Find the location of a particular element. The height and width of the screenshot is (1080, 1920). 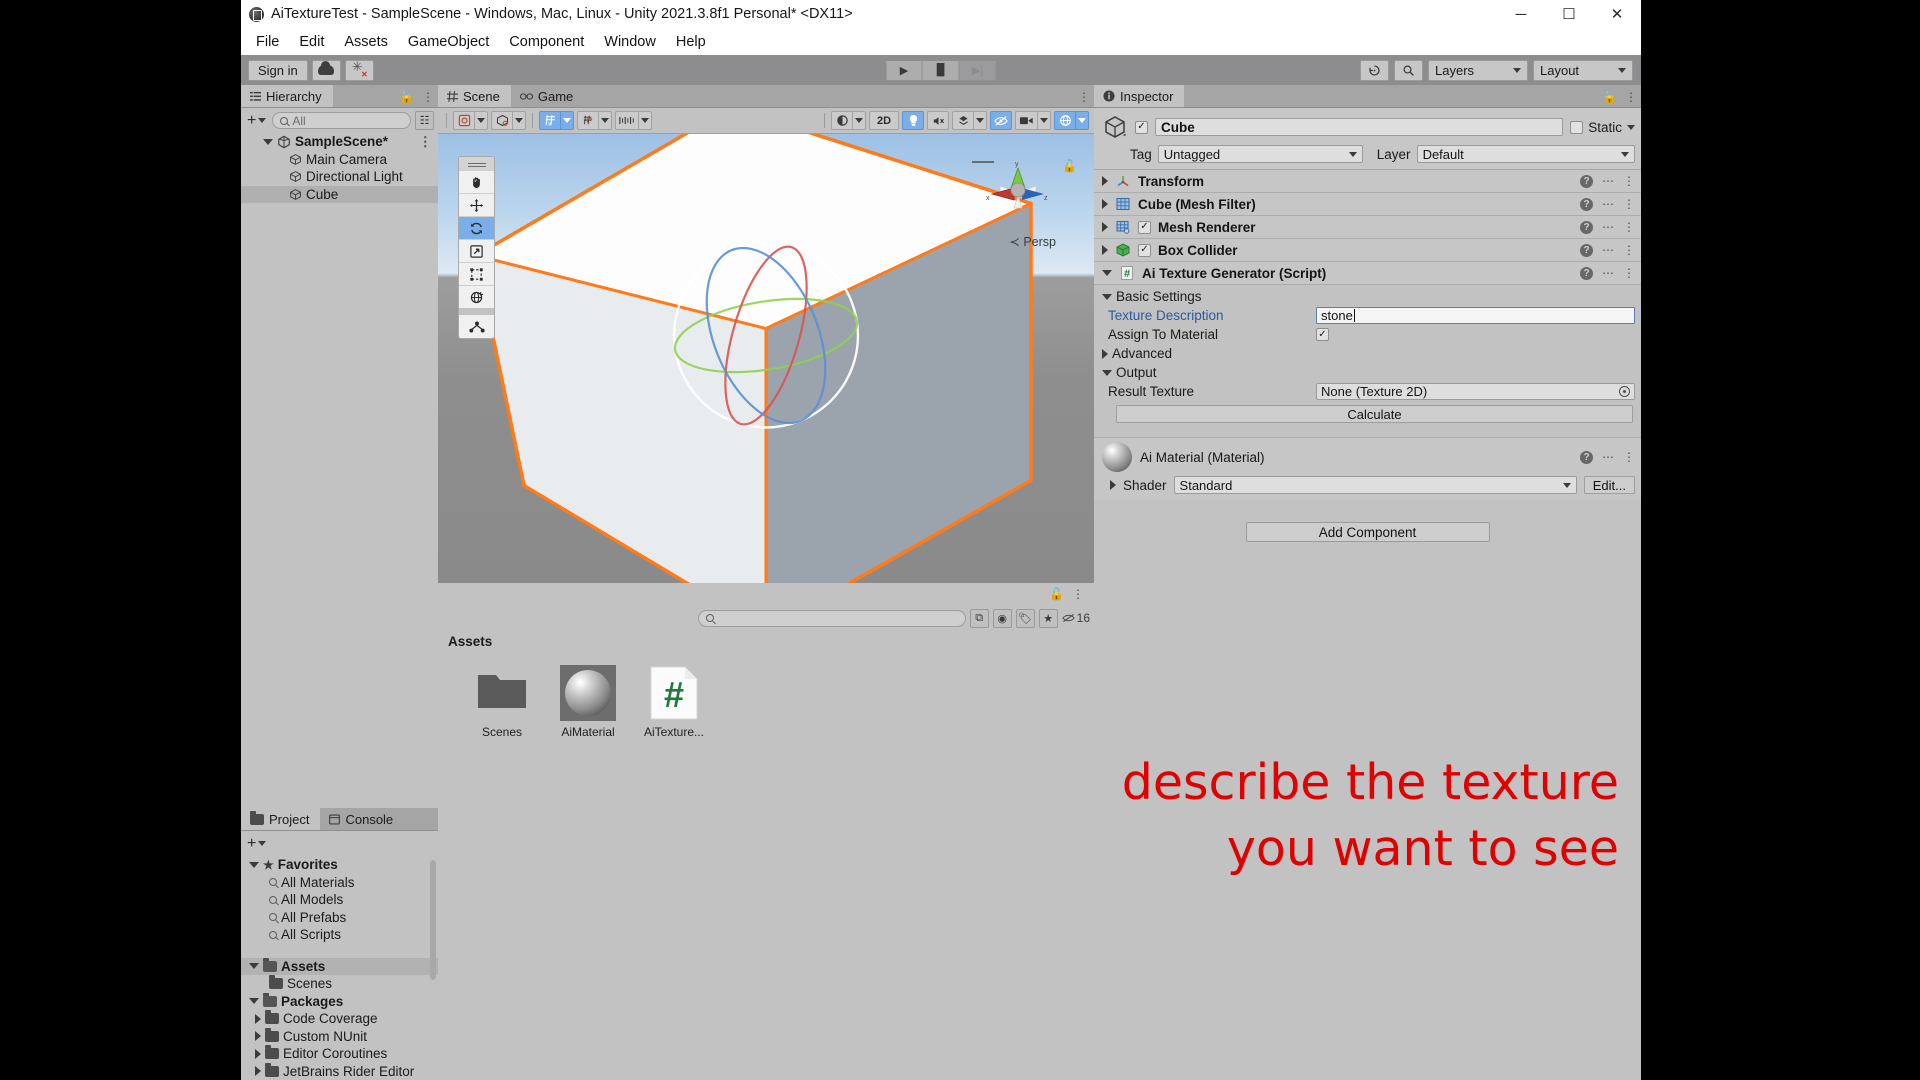

component-box-collider: ✓ Box Collider ? ⋯ ⋮ is located at coordinates (1367, 250).